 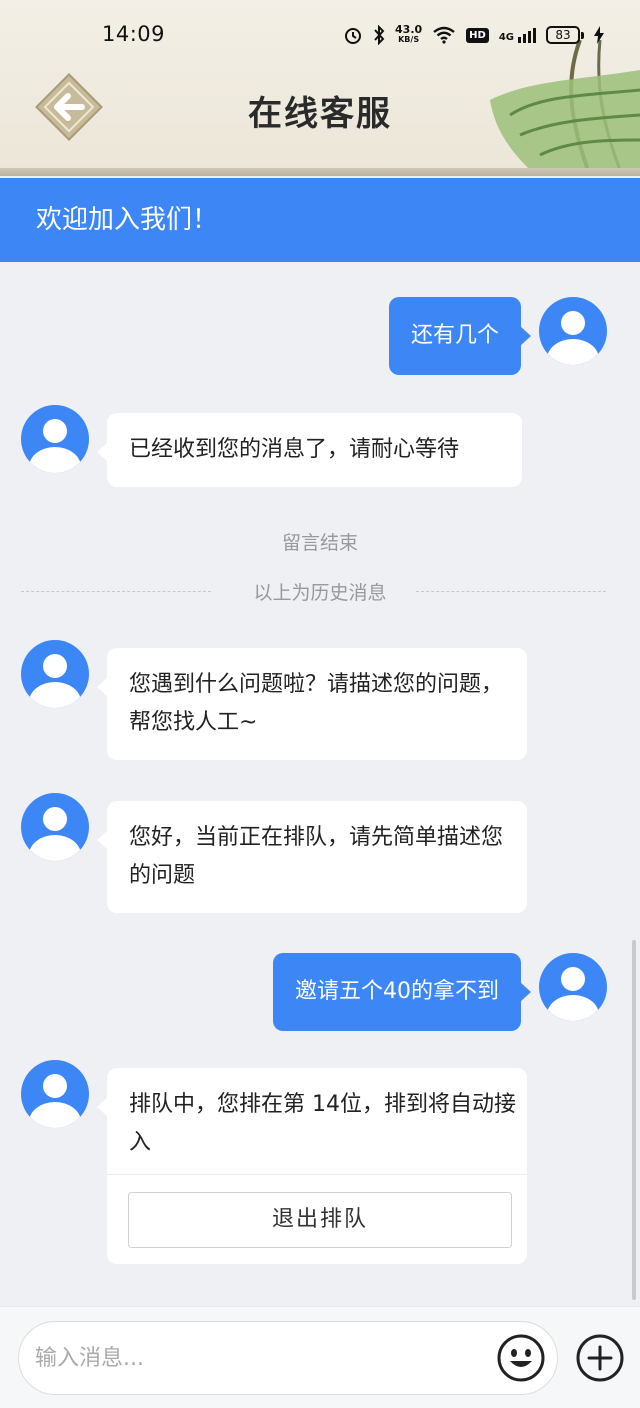 I want to click on app-header: 14:09 43.0 KB/S HD 4G 83 在线客服, so click(x=320, y=88).